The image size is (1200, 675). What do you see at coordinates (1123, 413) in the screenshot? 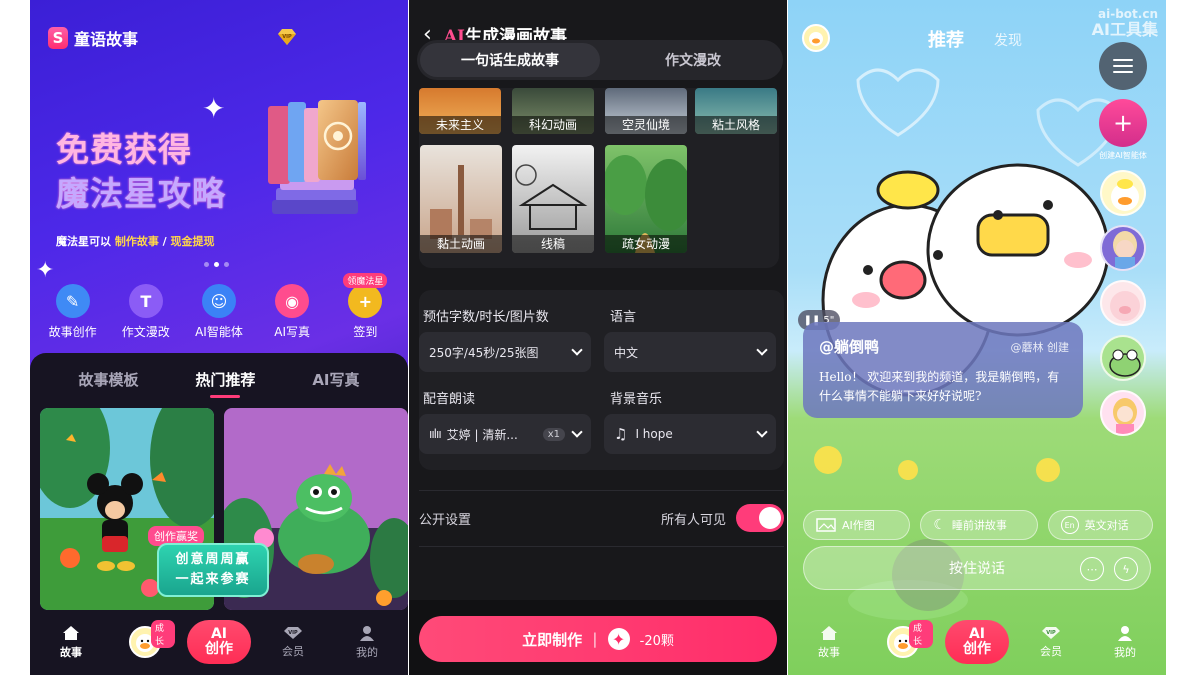
I see `agent-avatar-girl` at bounding box center [1123, 413].